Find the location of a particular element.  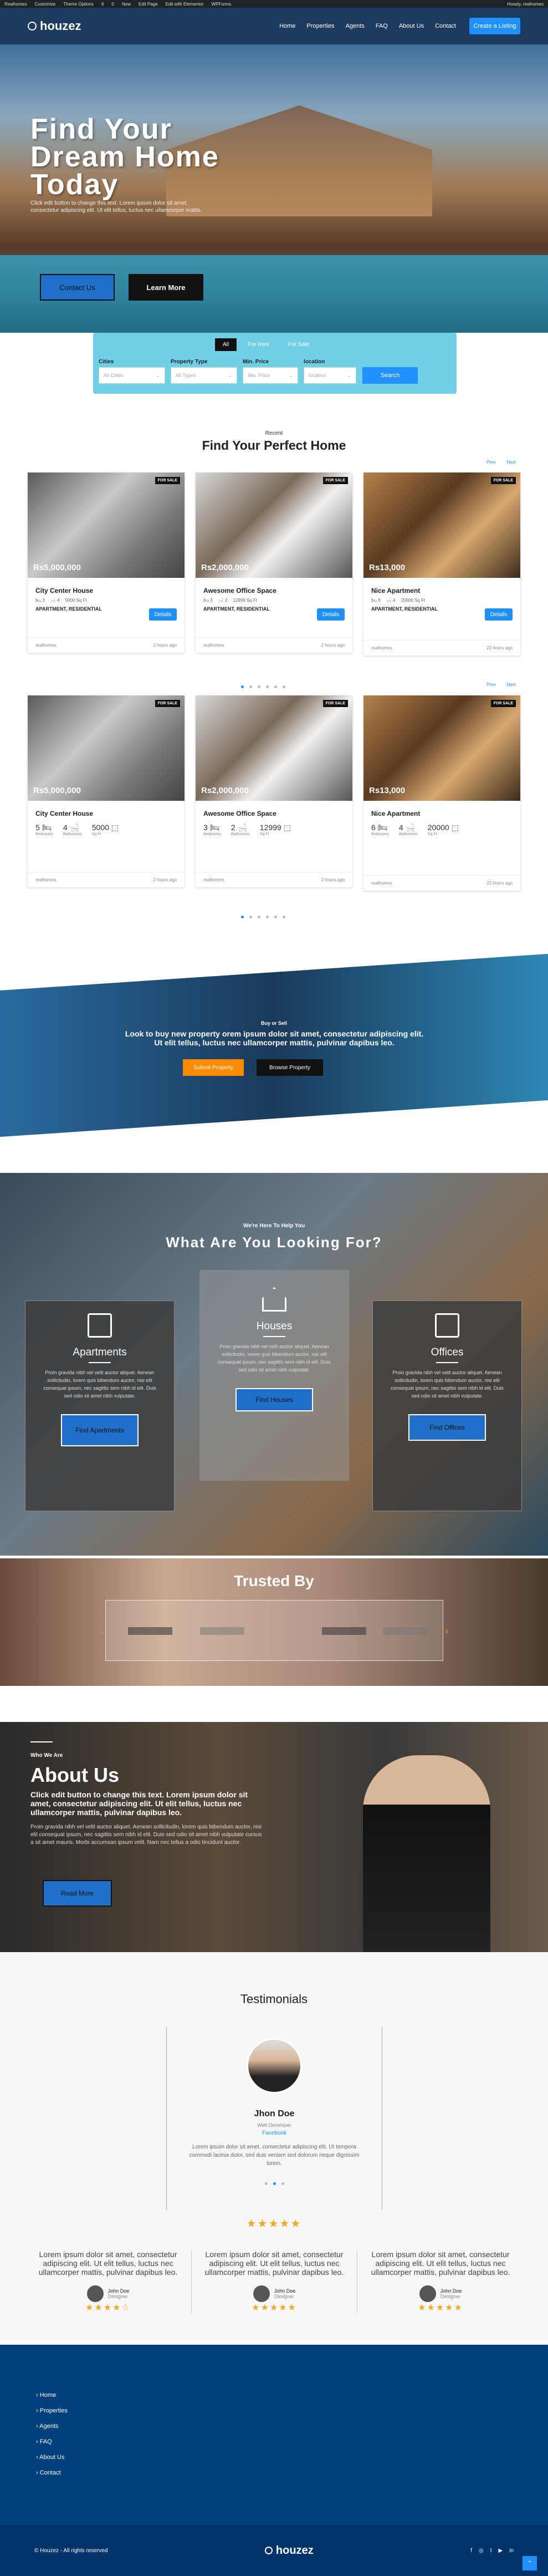

logo-text: houzez is located at coordinates (61, 26).